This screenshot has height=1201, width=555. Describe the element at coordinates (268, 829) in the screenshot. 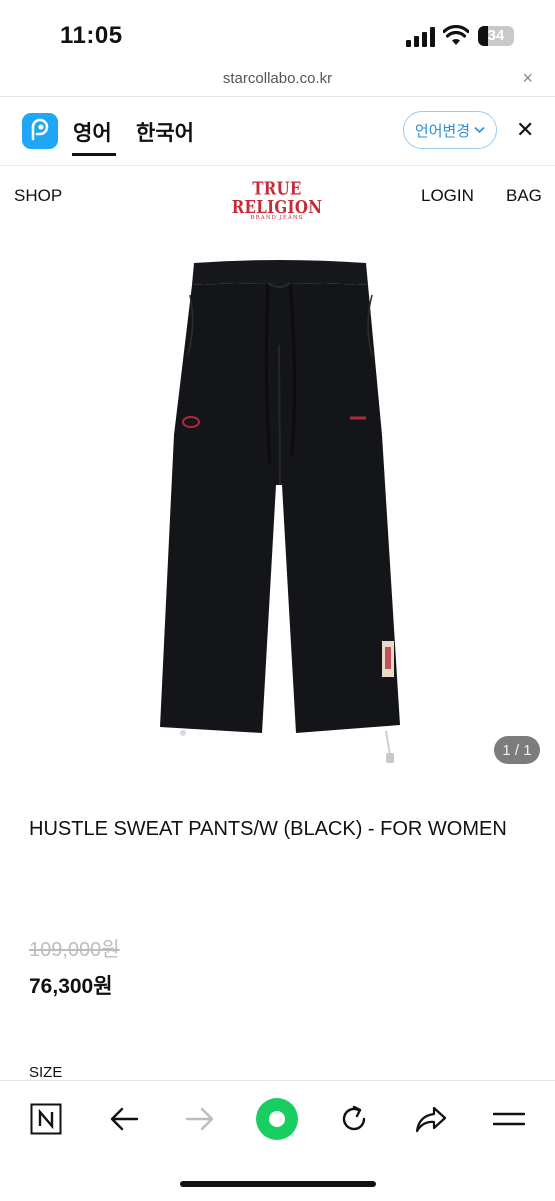

I see `product-title: HUSTLE SWEAT PANTS/W (BLACK) - FOR WOMEN` at that location.